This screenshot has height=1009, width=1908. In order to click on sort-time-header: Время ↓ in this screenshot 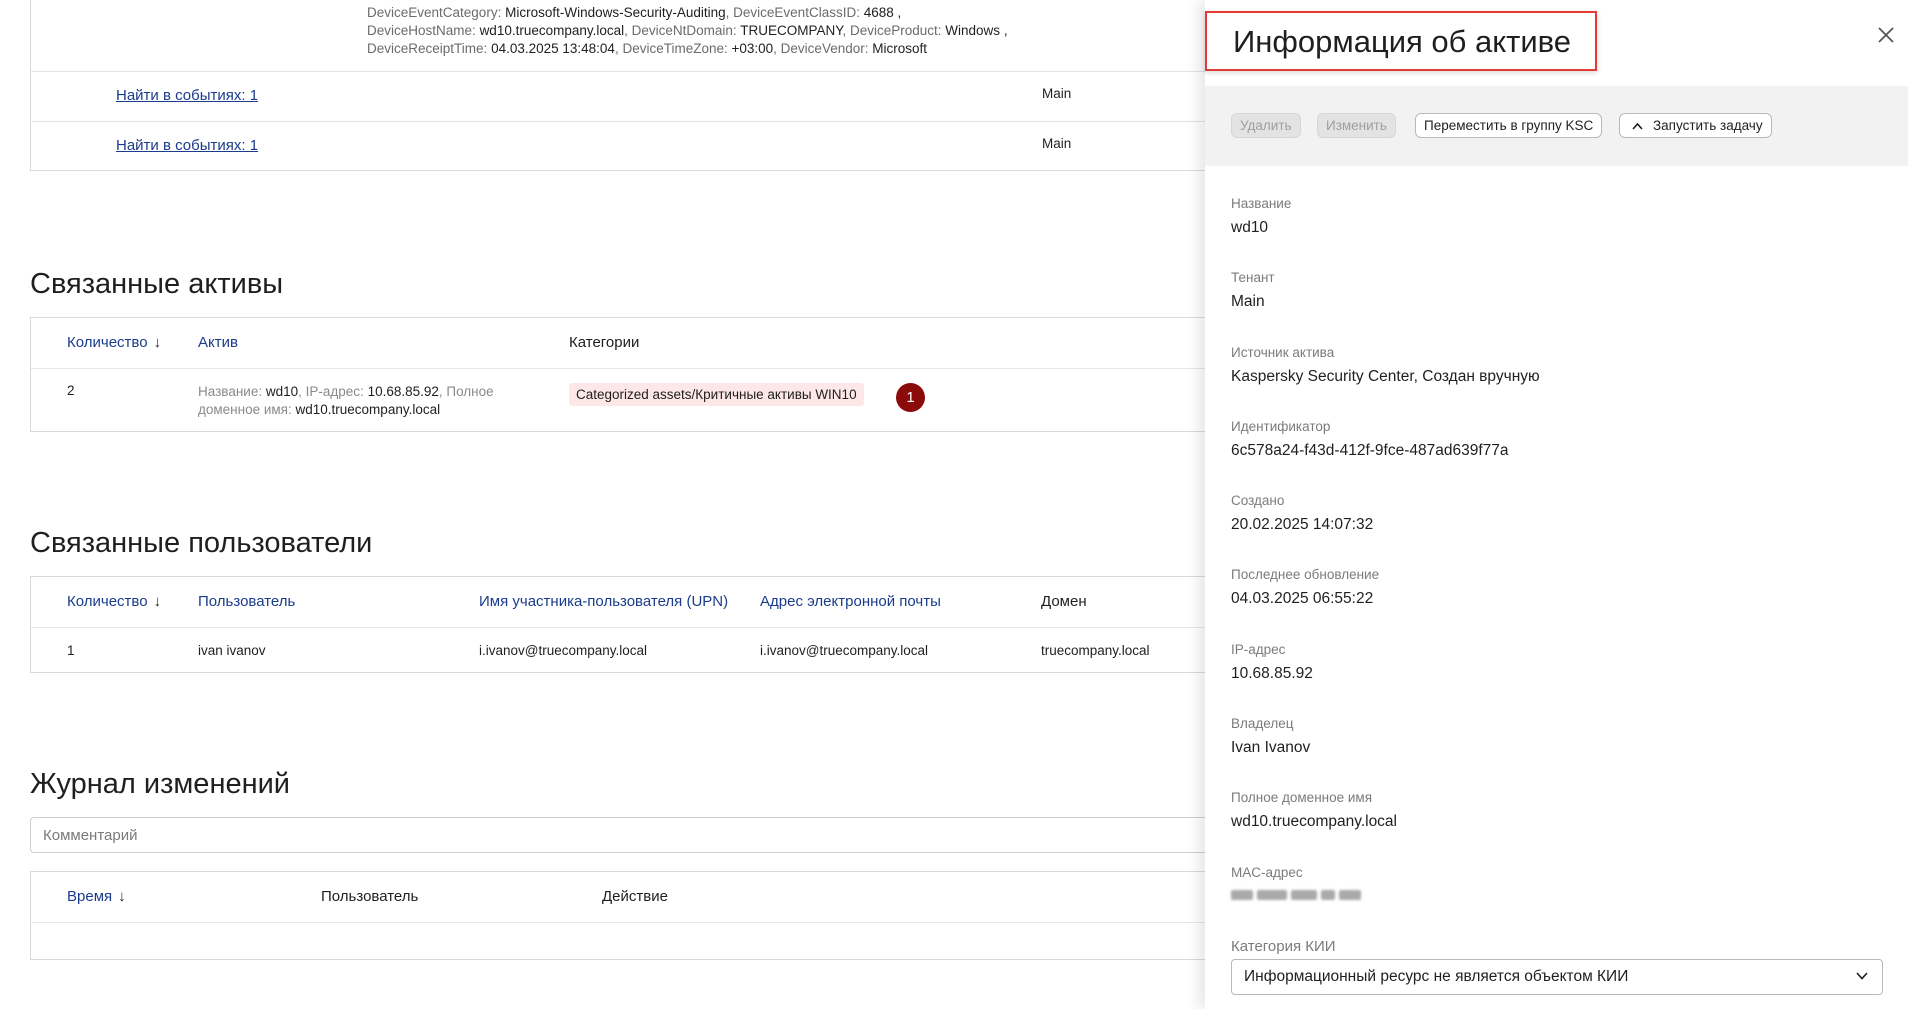, I will do `click(96, 896)`.